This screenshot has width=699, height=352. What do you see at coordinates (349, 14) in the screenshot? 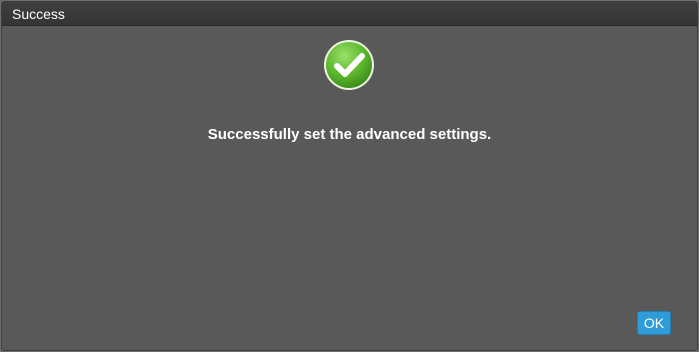
I see `dialog-titlebar: Success` at bounding box center [349, 14].